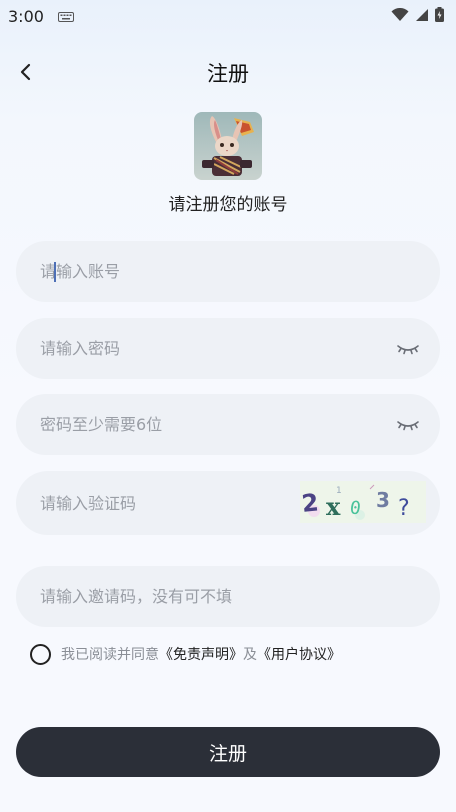  What do you see at coordinates (400, 16) in the screenshot?
I see `wifi-icon` at bounding box center [400, 16].